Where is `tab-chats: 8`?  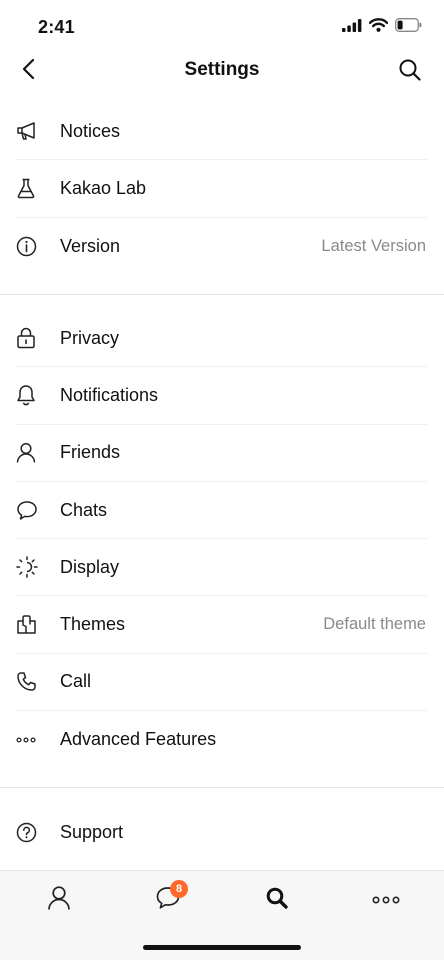 tab-chats: 8 is located at coordinates (168, 897).